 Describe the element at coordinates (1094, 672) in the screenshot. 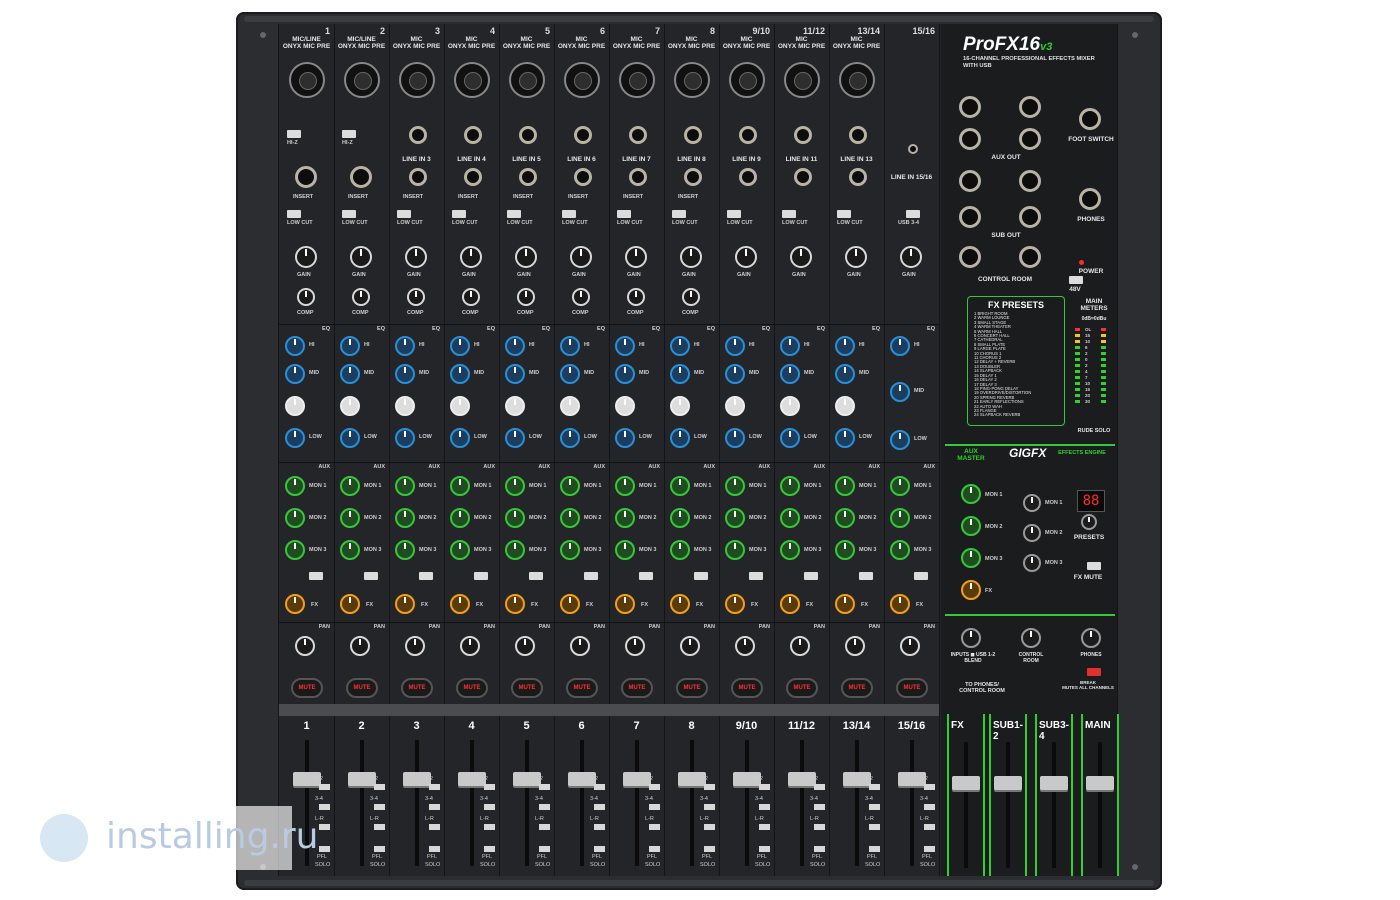

I see `breakout-switch` at that location.